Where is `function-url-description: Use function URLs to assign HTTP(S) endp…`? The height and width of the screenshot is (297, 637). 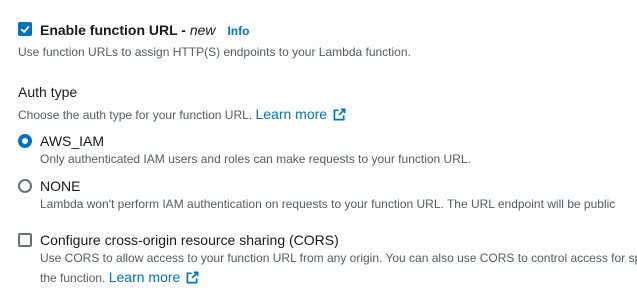
function-url-description: Use function URLs to assign HTTP(S) endp… is located at coordinates (214, 52).